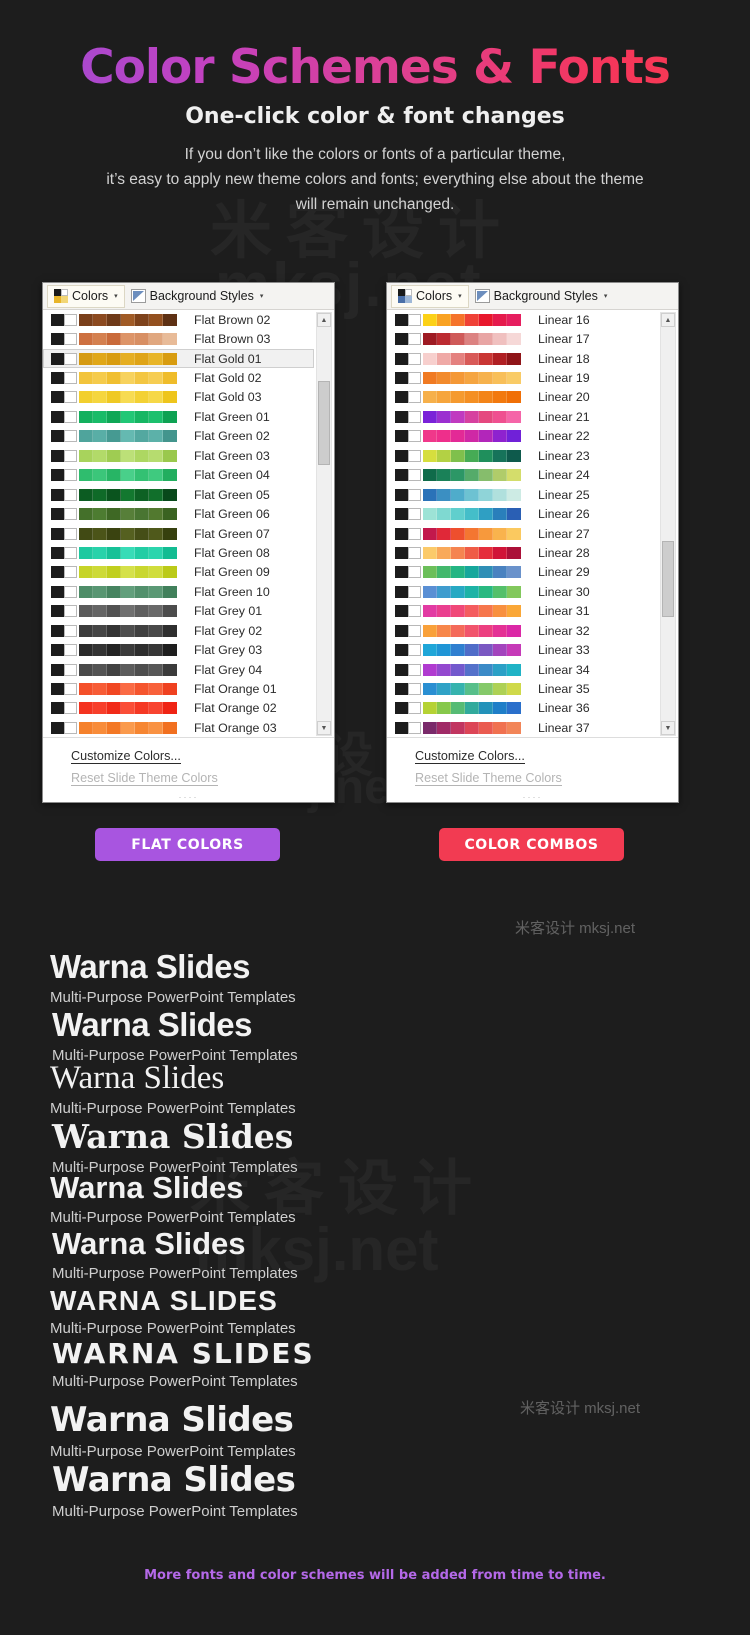 This screenshot has width=750, height=1635. What do you see at coordinates (178, 688) in the screenshot?
I see `color-scheme-row: Flat Orange 01` at bounding box center [178, 688].